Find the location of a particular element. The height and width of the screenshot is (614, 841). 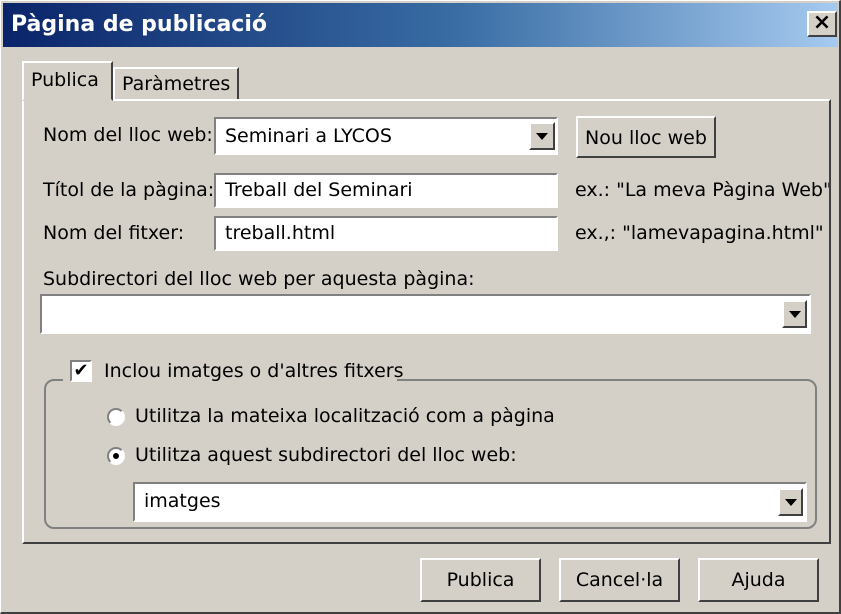

tab-publica-label: Publica is located at coordinates (65, 80).